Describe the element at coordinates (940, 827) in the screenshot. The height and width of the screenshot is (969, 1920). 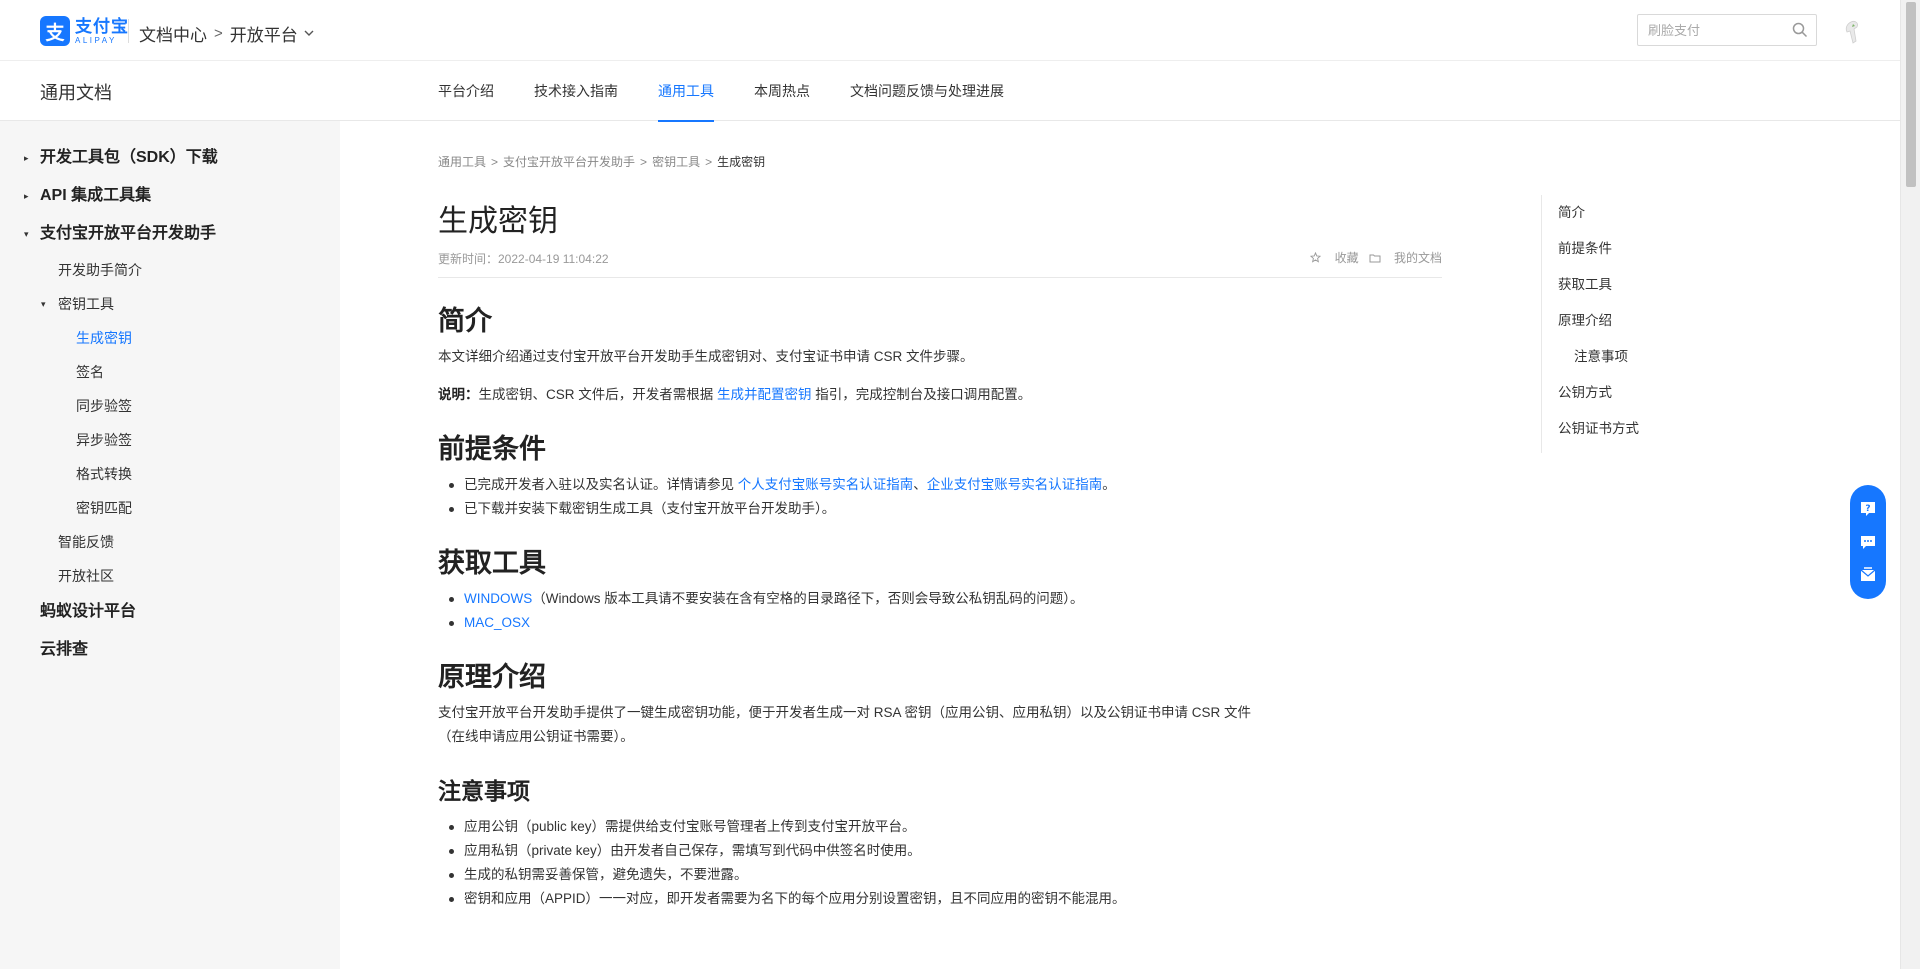
I see `list-item: 应用公钥（public key）需提供给支付宝账号管理者上传到支付宝开放平台。` at that location.